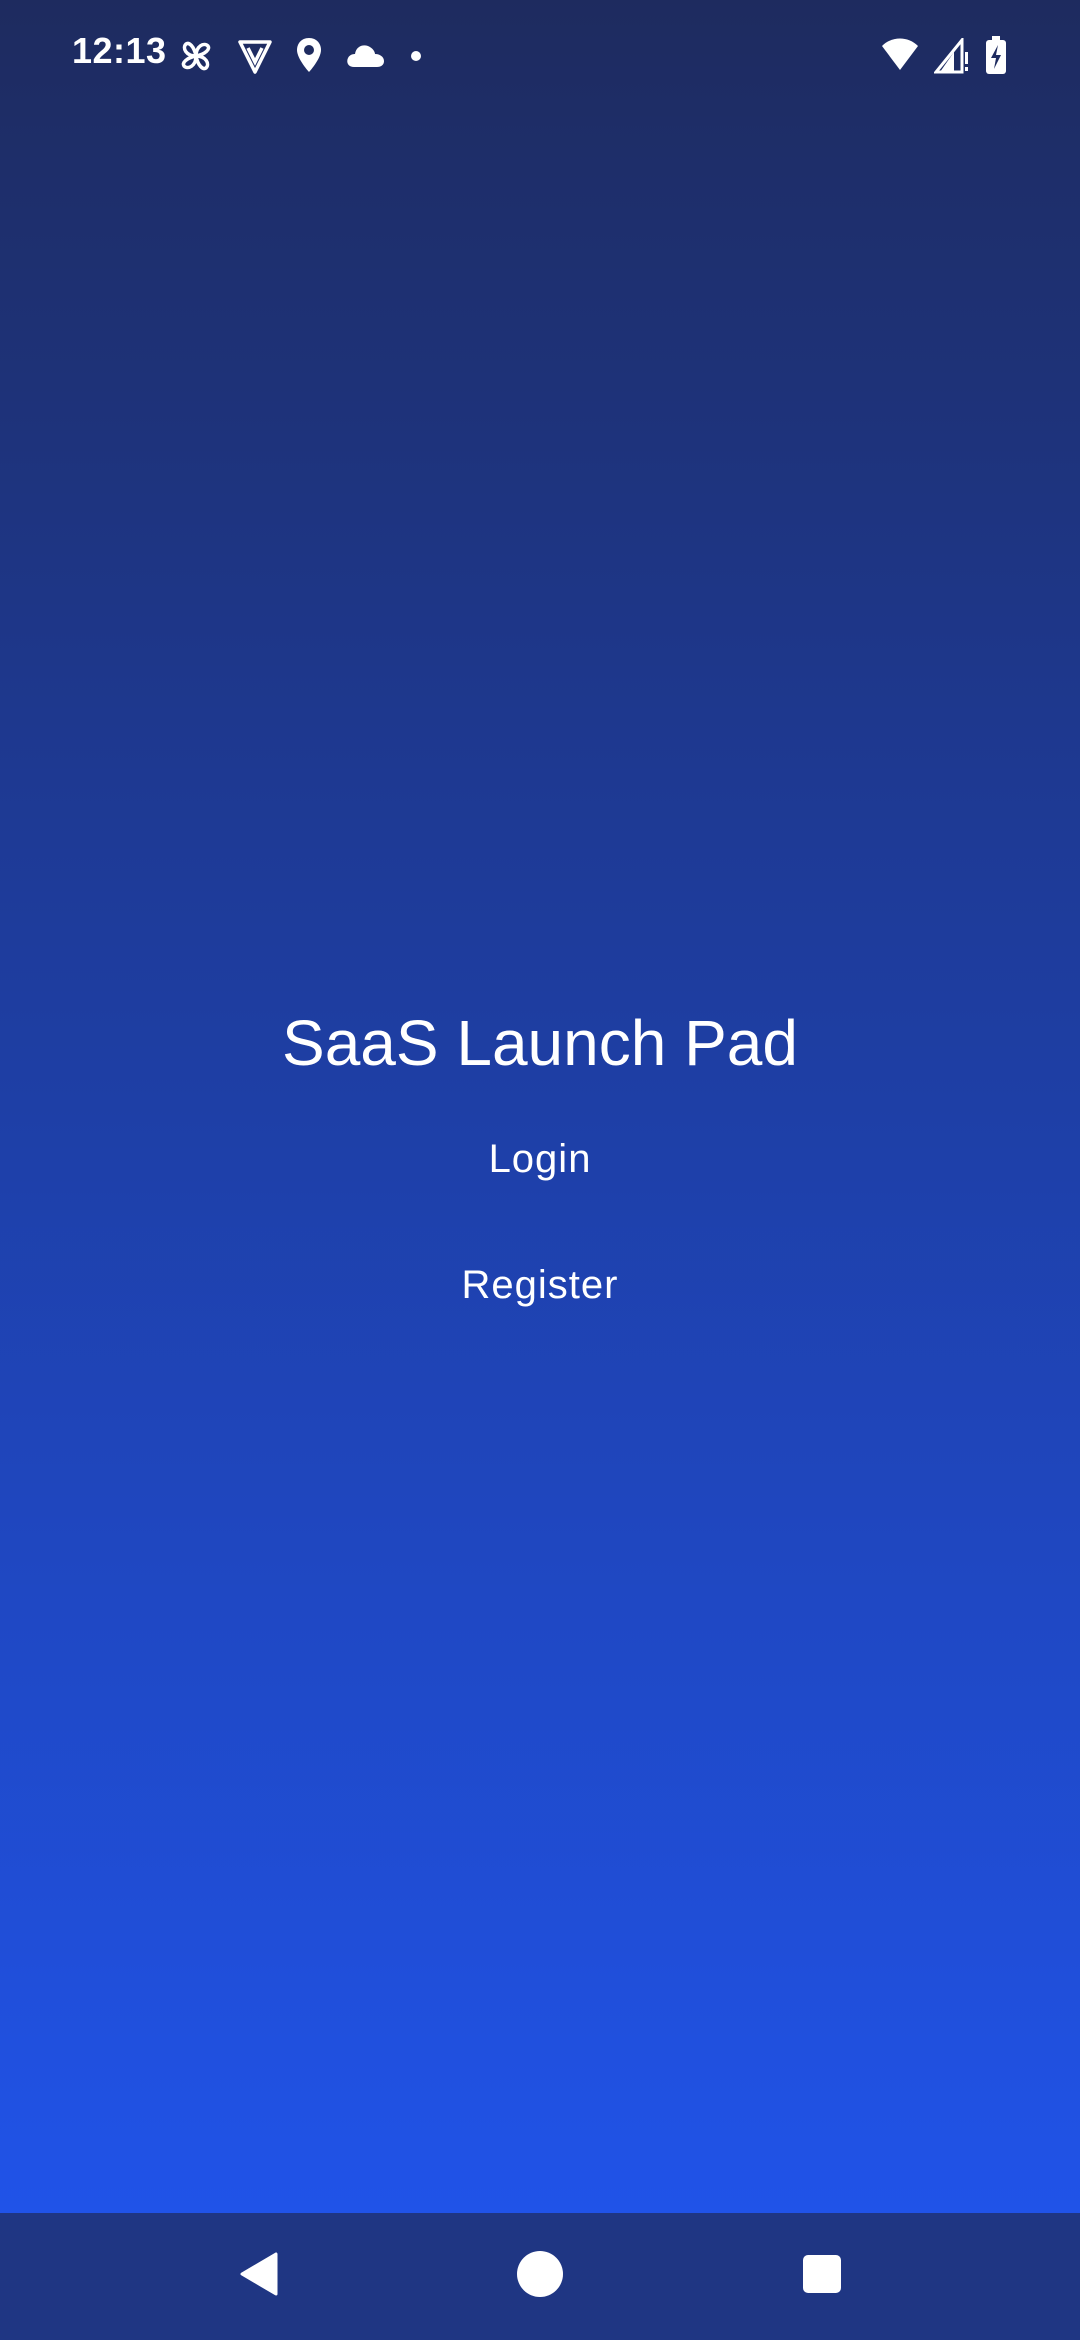 This screenshot has height=2340, width=1080. I want to click on recents-button, so click(822, 2276).